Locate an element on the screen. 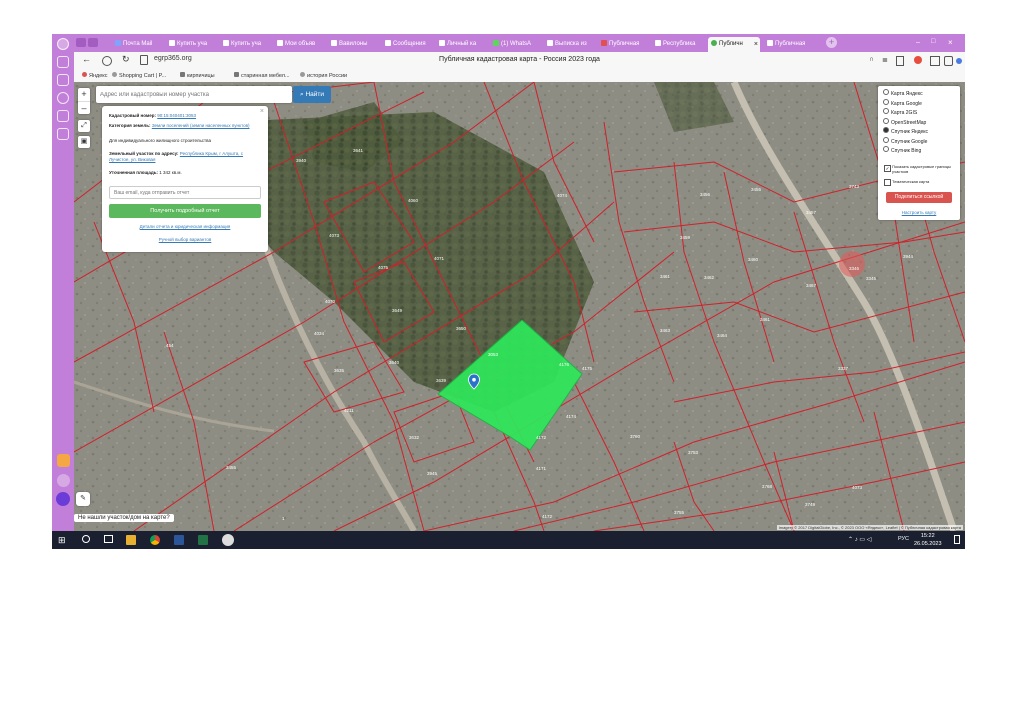 The height and width of the screenshot is (724, 1023). layer-option: Карта Google is located at coordinates (902, 103).